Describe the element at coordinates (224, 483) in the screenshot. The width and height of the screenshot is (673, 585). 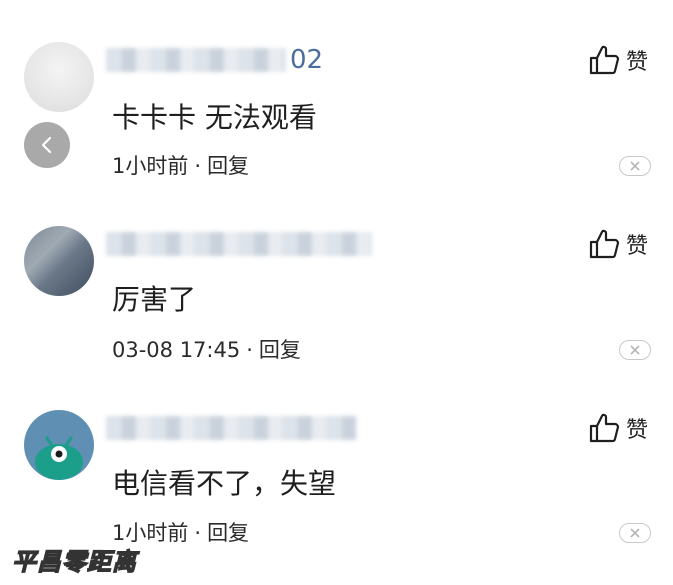
I see `comment-text: 电信看不了，失望` at that location.